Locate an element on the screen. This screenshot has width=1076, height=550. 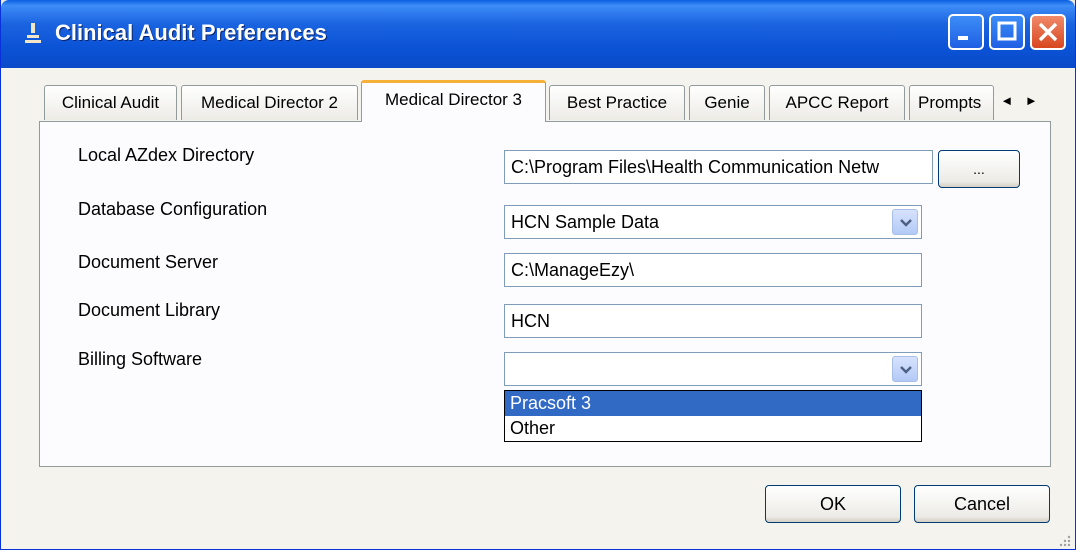
db-config-dropdown-button is located at coordinates (905, 222).